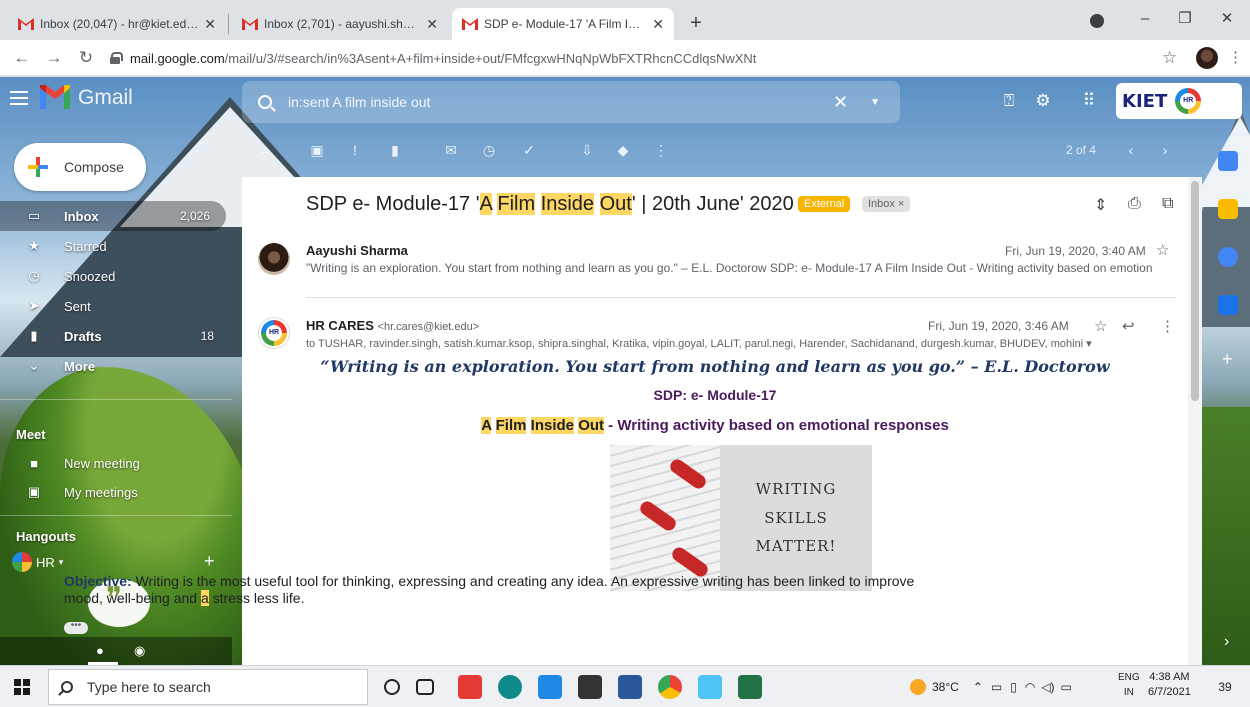  Describe the element at coordinates (560, 102) in the screenshot. I see `search-input: in:sent A film inside out` at that location.